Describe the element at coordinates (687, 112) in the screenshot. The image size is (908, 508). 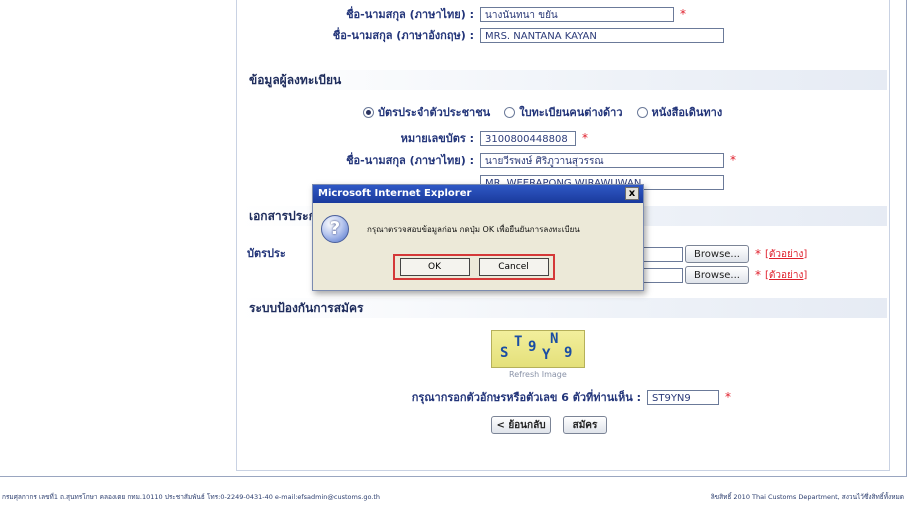
I see `radio-passport-label: หนังสือเดินทาง` at that location.